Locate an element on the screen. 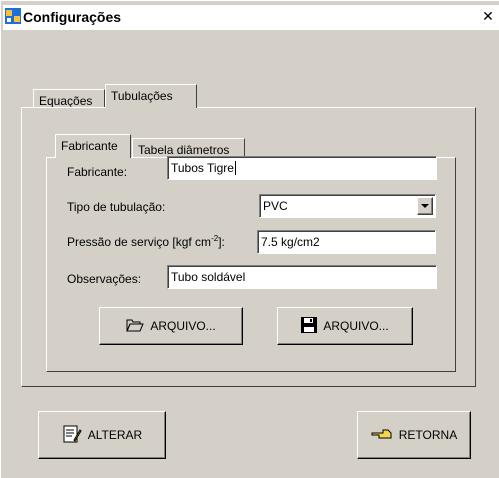 Image resolution: width=499 pixels, height=478 pixels. tab-tubulacoes-label: Tubulações is located at coordinates (142, 96).